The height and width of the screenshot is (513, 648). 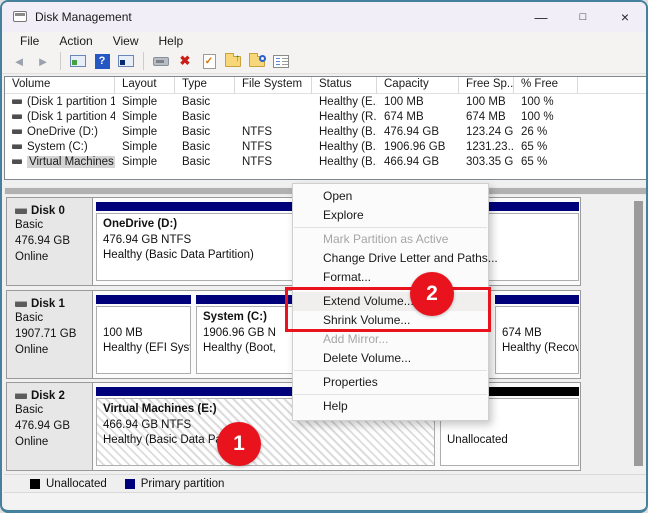 What do you see at coordinates (83, 17) in the screenshot?
I see `window-title: Disk Management` at bounding box center [83, 17].